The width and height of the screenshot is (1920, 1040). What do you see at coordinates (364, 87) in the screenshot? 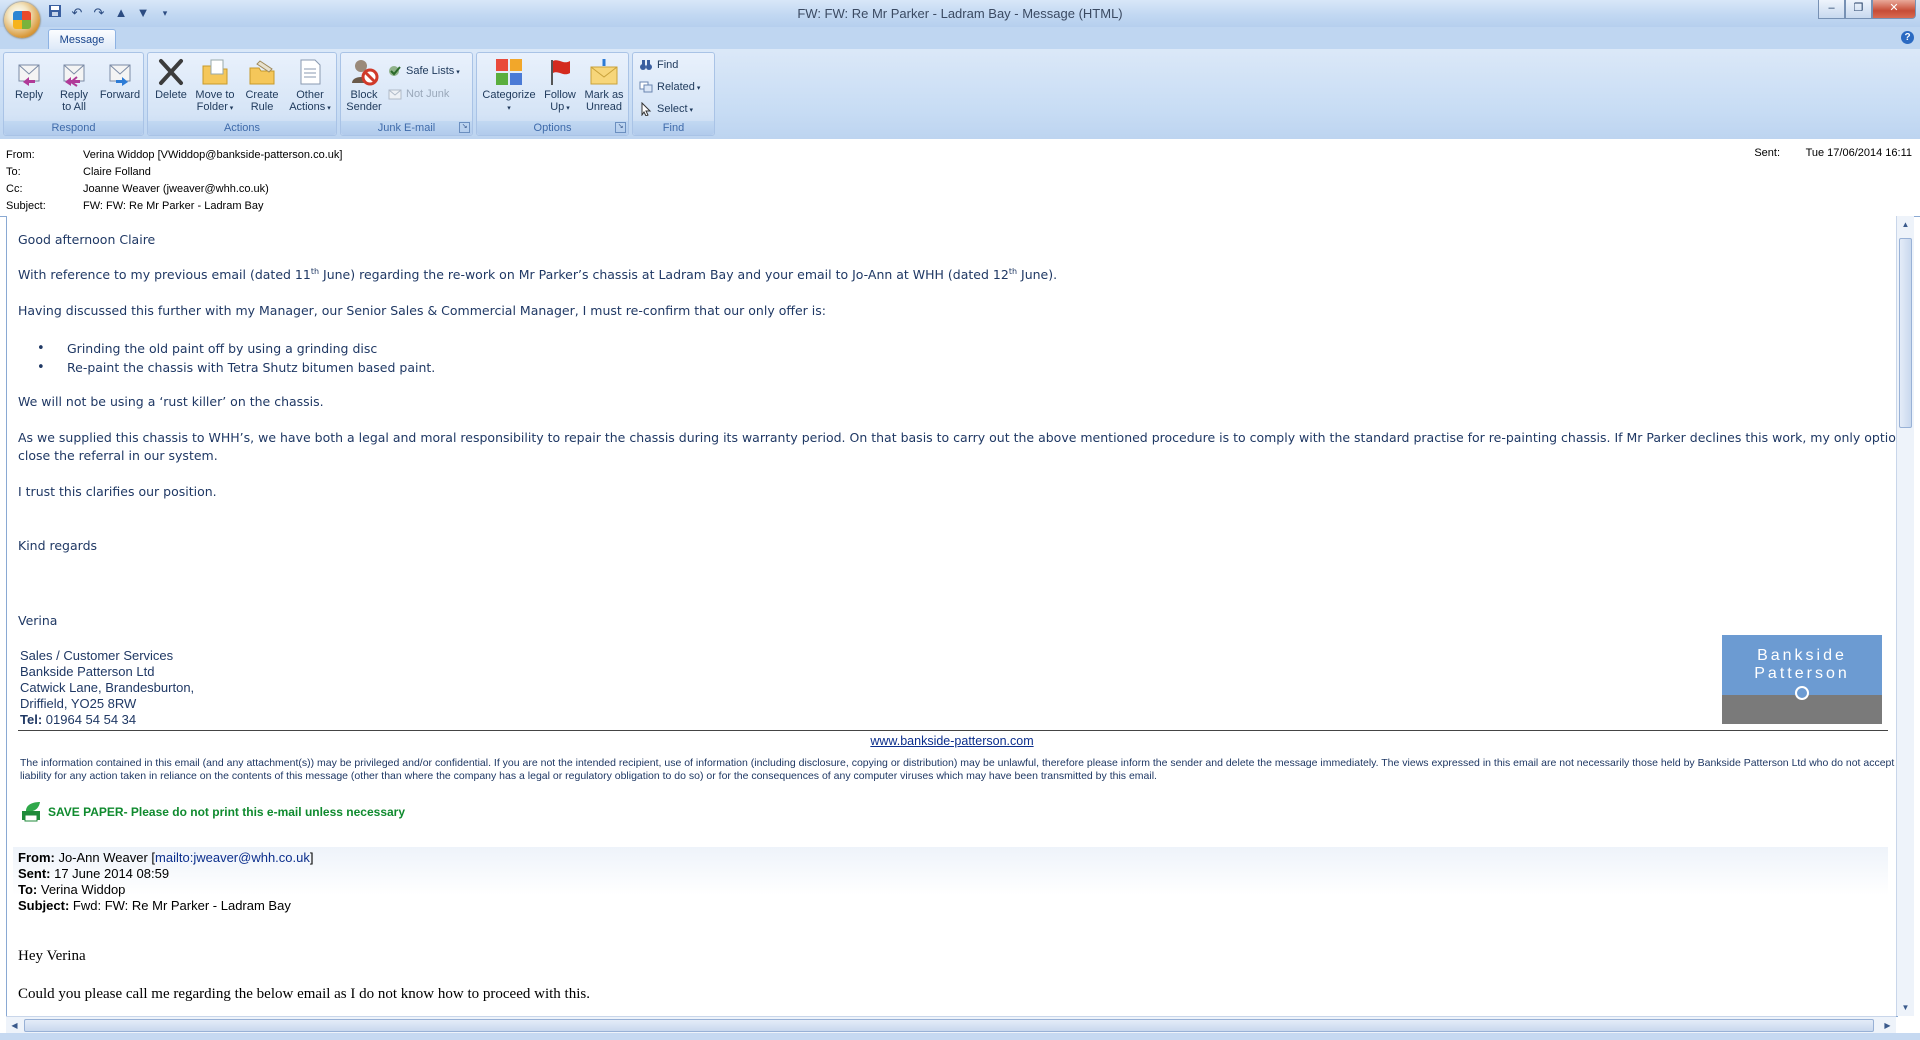
I see `block-sender-button: Block Sender` at bounding box center [364, 87].